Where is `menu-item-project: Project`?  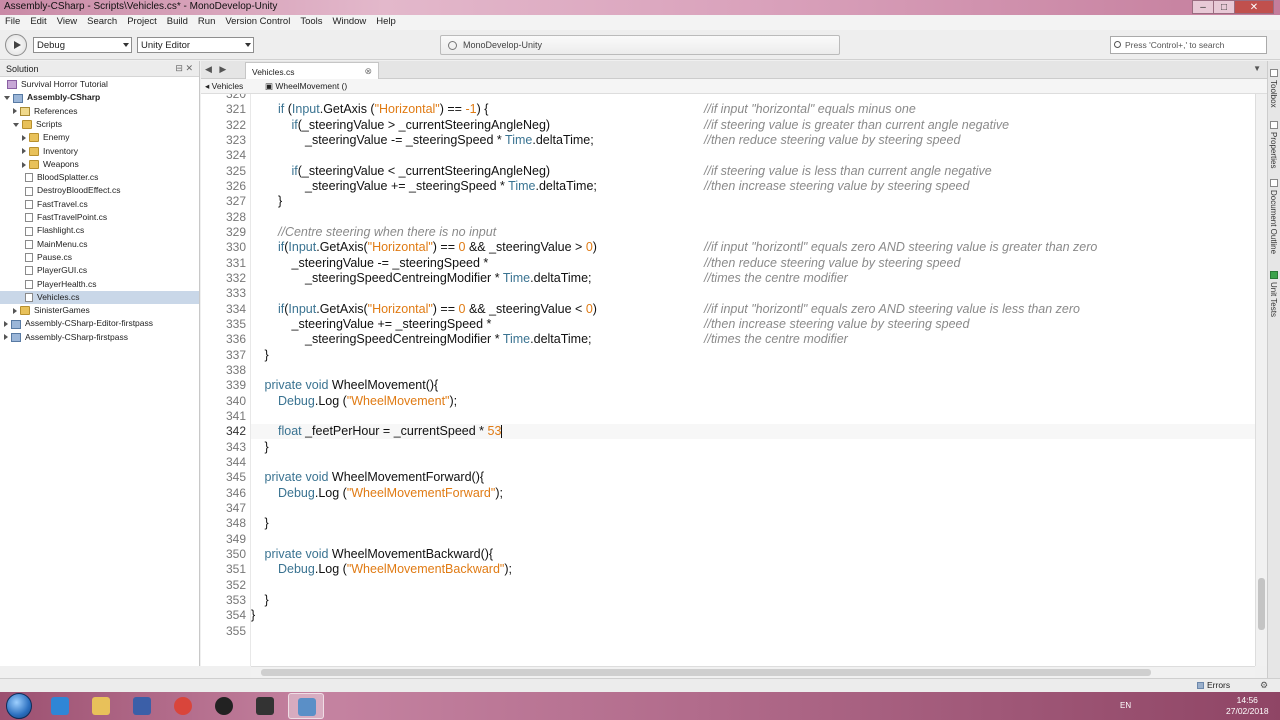 menu-item-project: Project is located at coordinates (142, 22).